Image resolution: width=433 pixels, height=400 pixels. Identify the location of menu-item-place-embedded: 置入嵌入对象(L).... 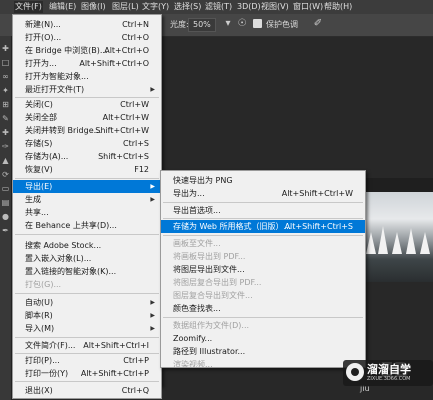
(87, 258).